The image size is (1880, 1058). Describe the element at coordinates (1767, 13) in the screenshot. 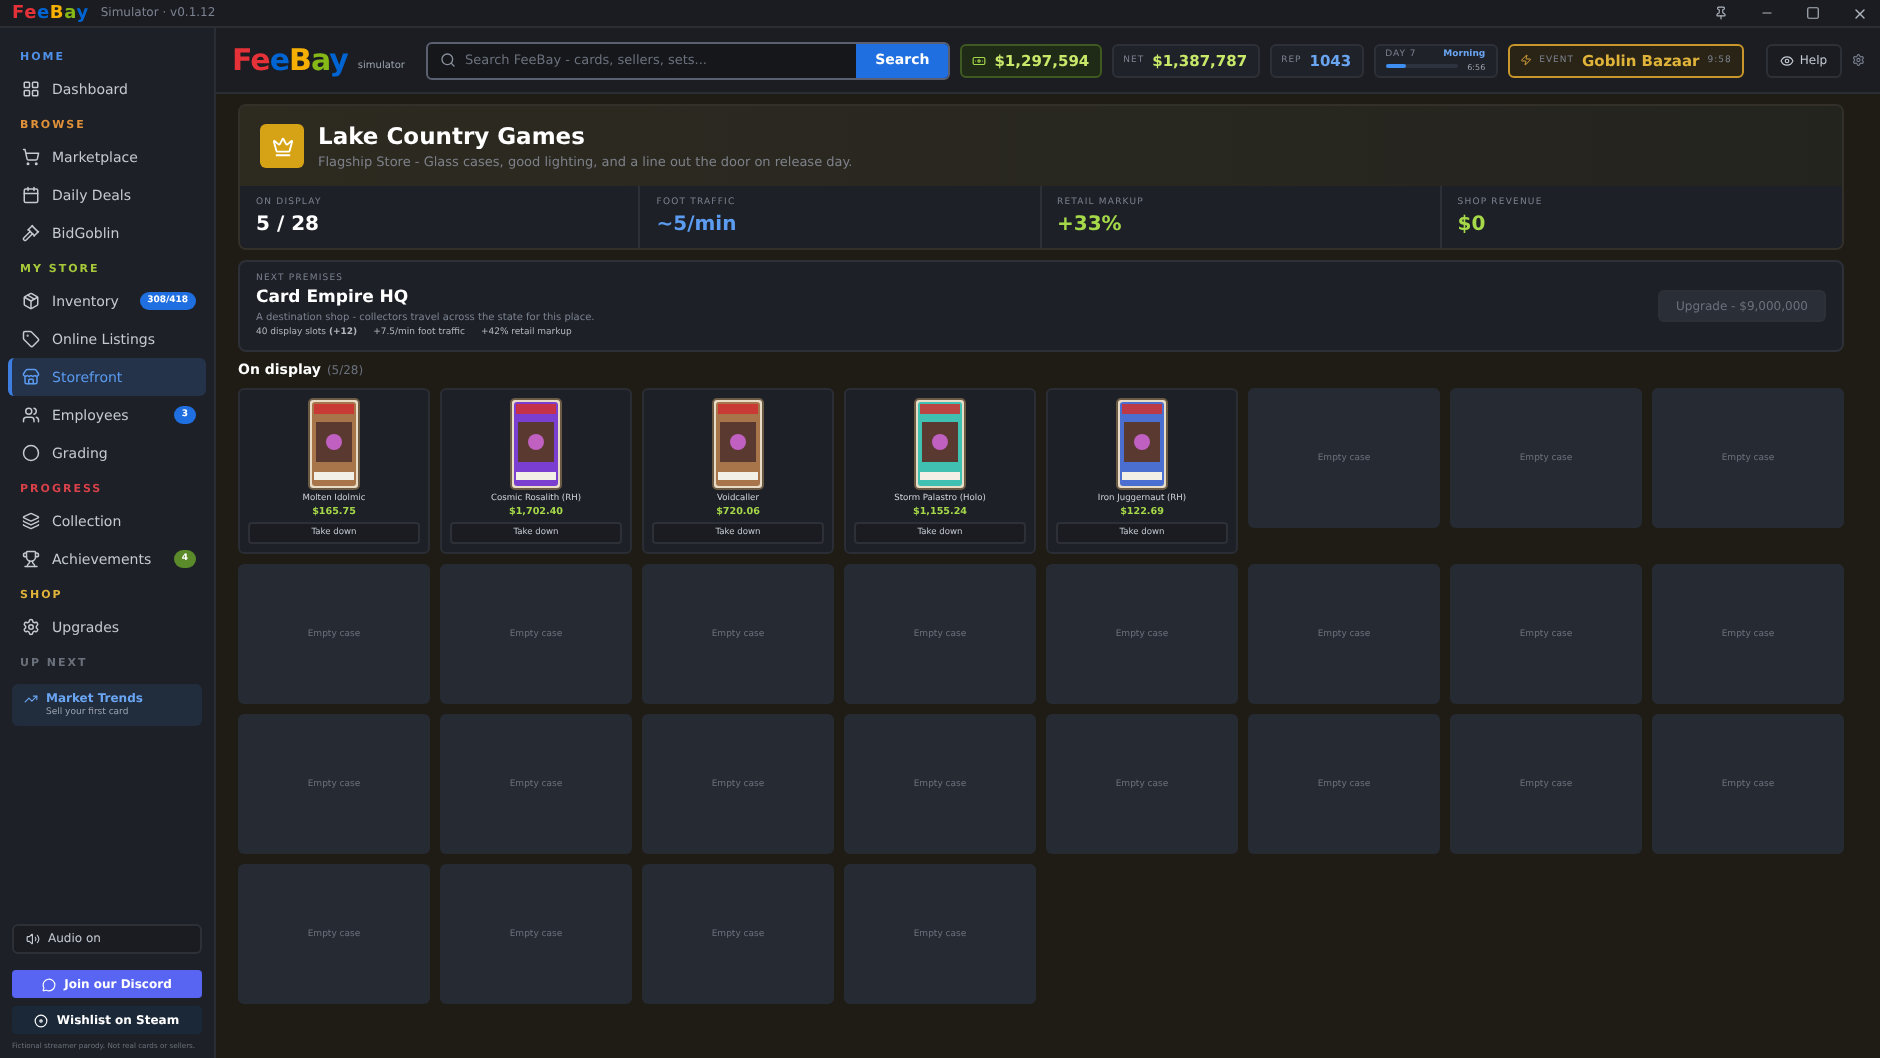

I see `minimize-icon` at that location.